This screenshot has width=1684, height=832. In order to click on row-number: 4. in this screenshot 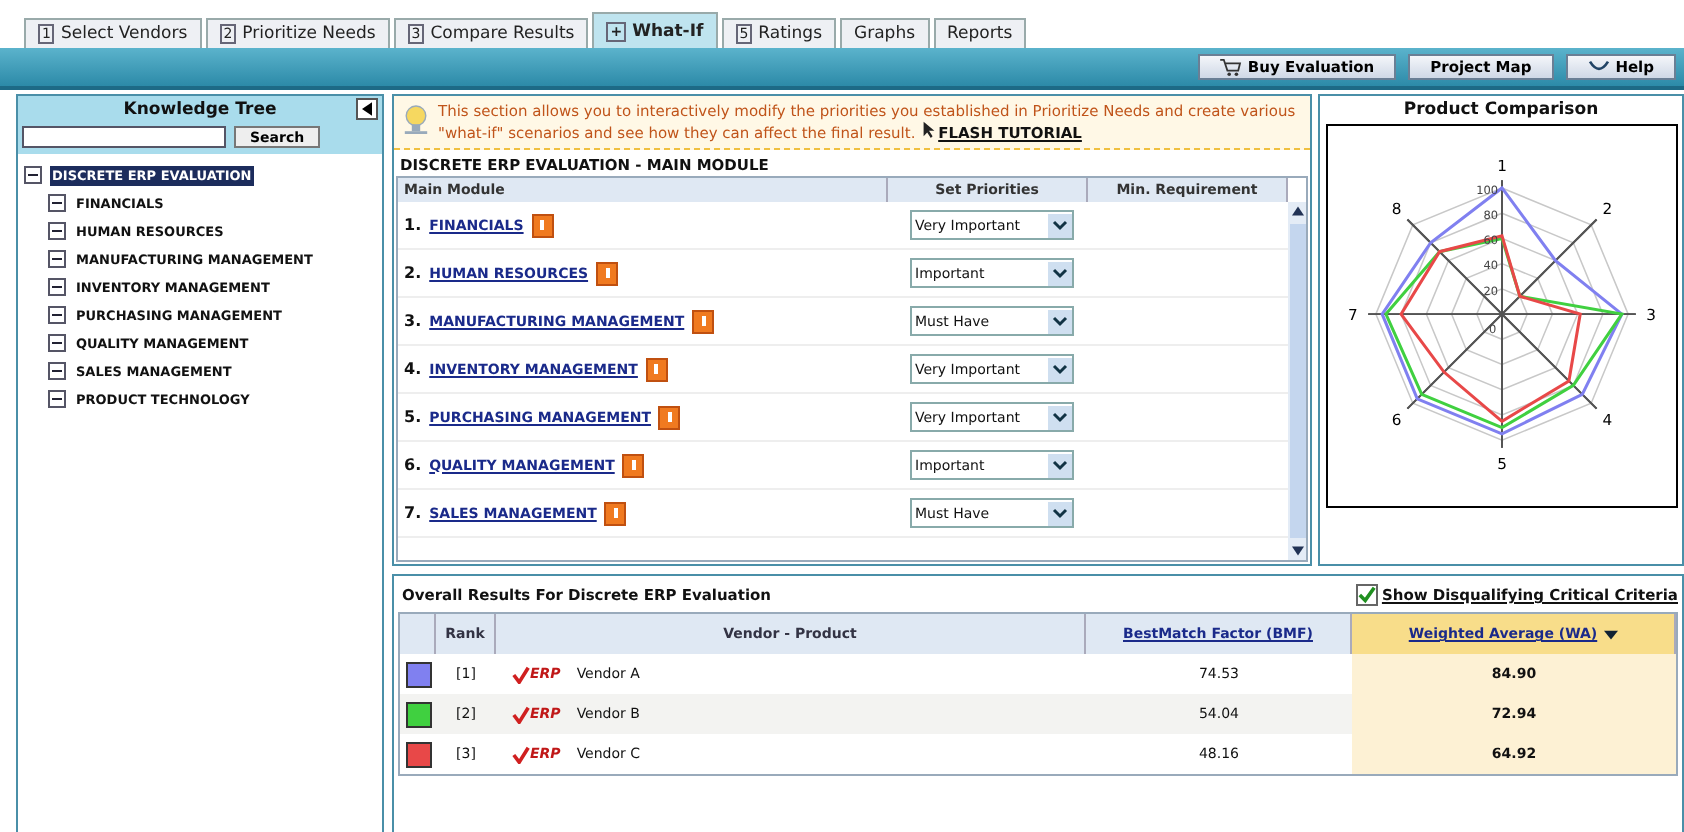, I will do `click(413, 369)`.